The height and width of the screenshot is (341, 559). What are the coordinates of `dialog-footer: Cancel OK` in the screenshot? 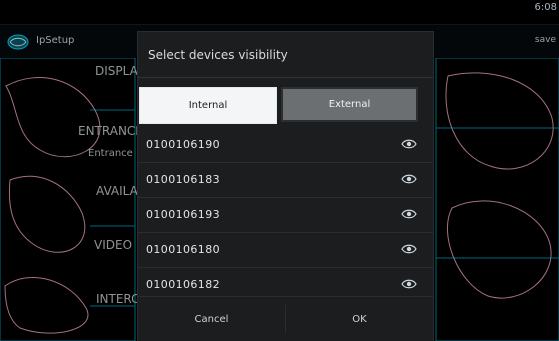 It's located at (285, 318).